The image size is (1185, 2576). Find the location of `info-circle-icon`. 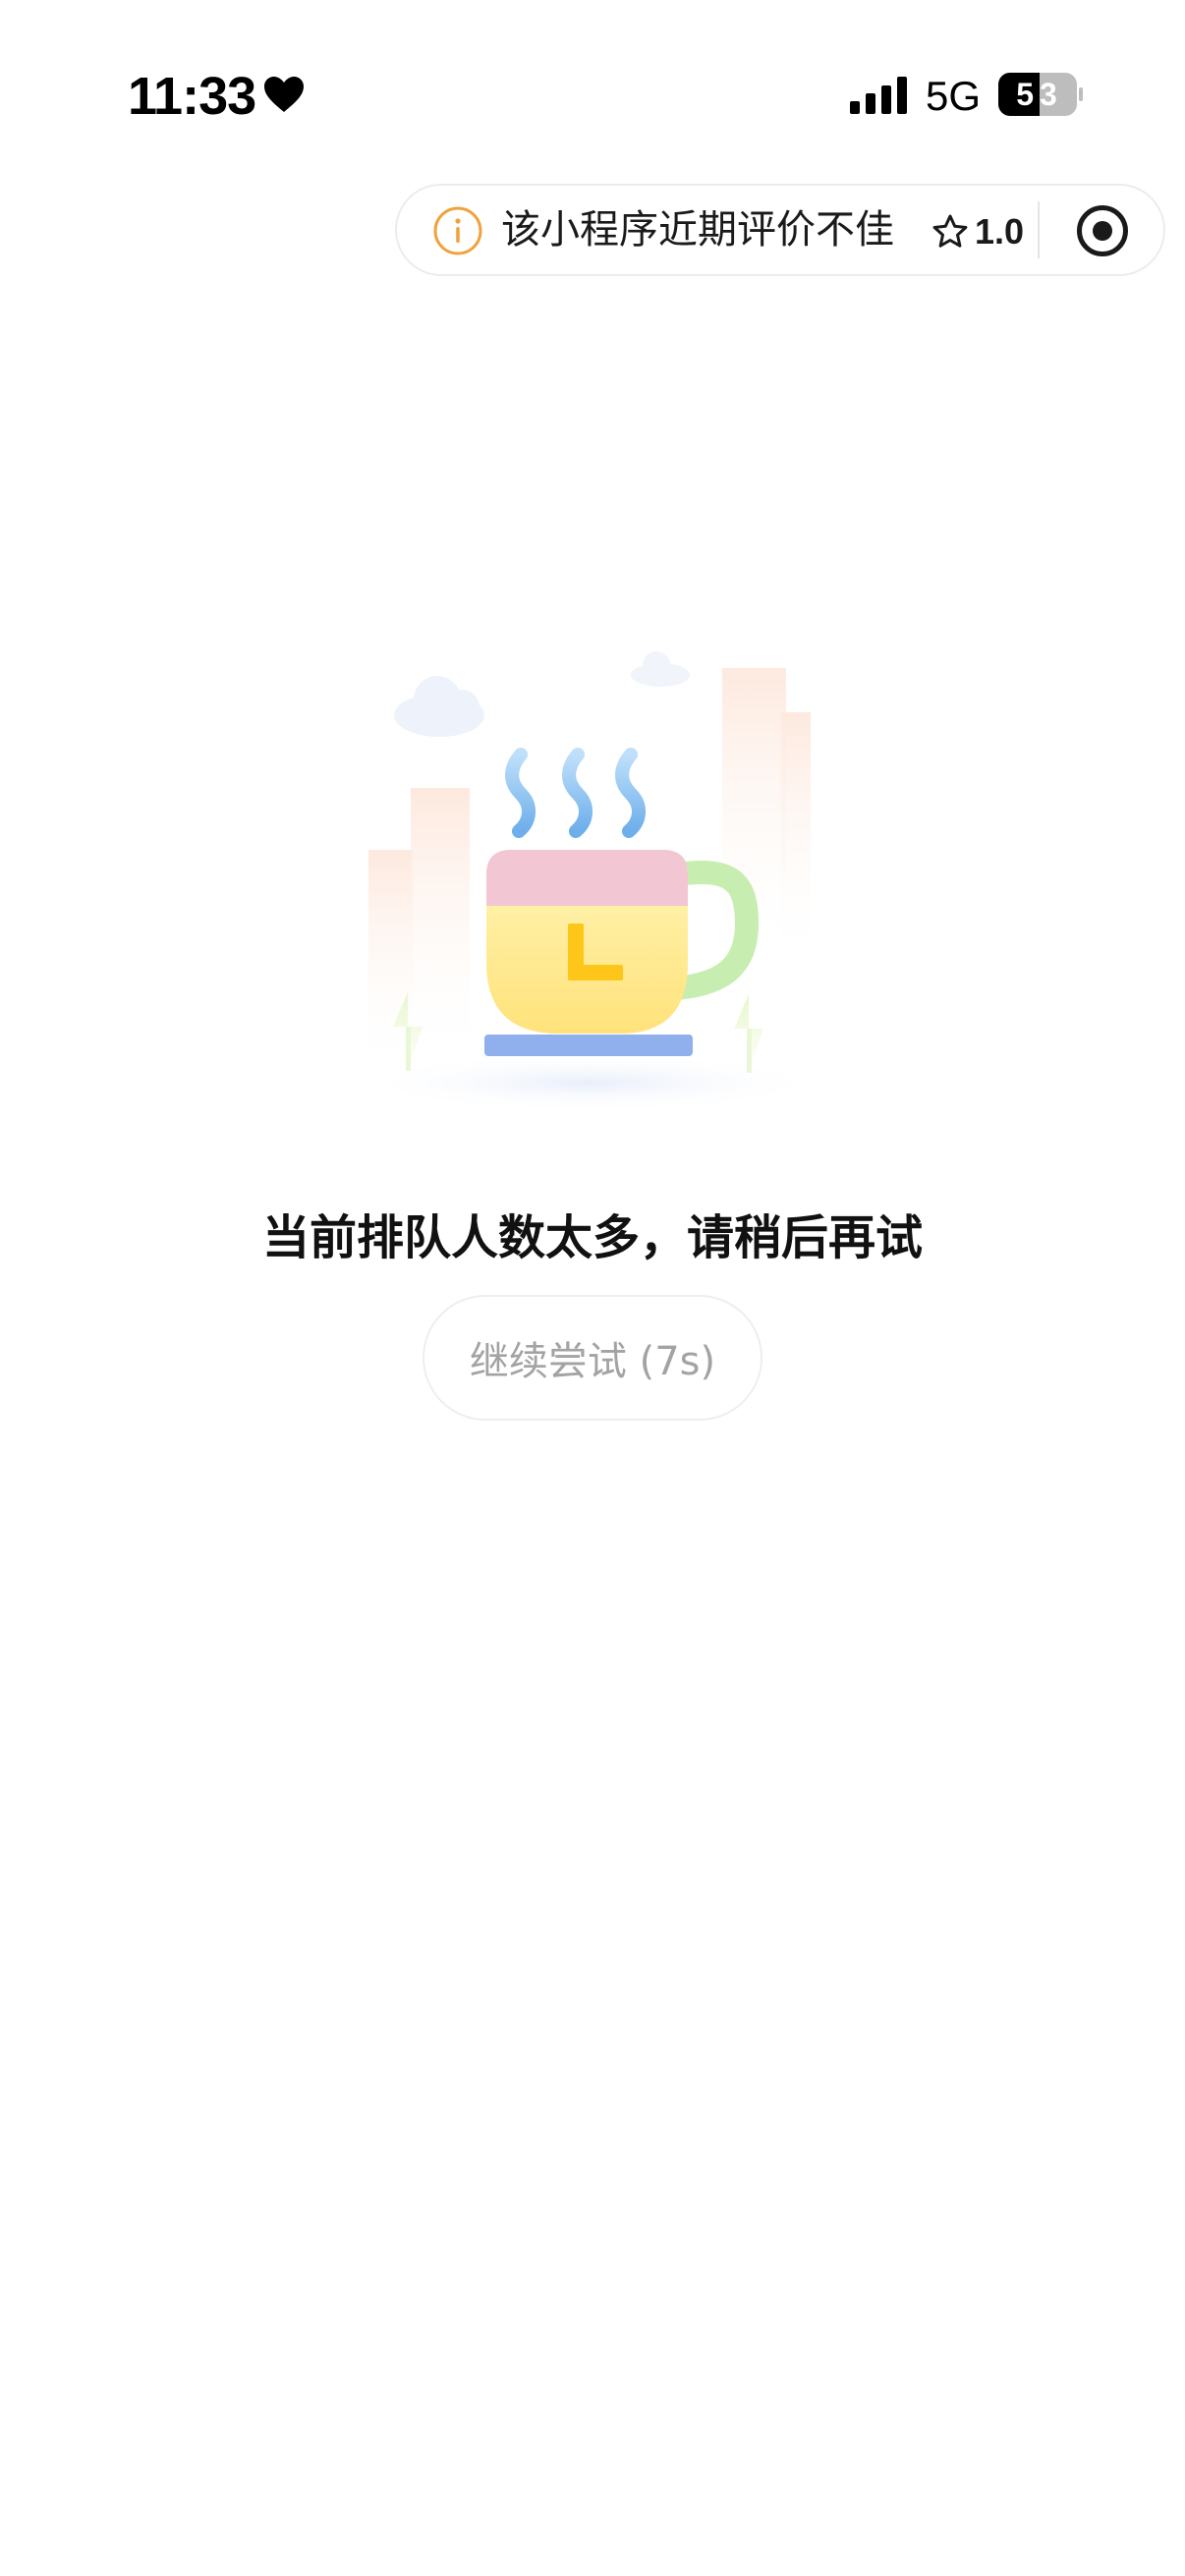

info-circle-icon is located at coordinates (458, 230).